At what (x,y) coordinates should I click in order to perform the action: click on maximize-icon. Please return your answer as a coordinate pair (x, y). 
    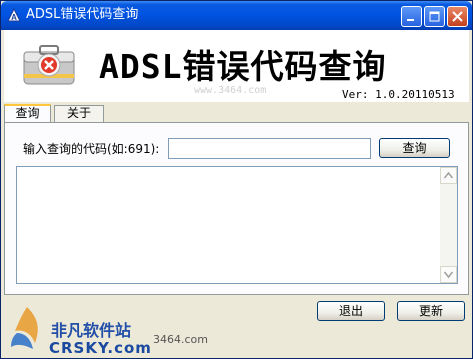
    Looking at the image, I should click on (434, 16).